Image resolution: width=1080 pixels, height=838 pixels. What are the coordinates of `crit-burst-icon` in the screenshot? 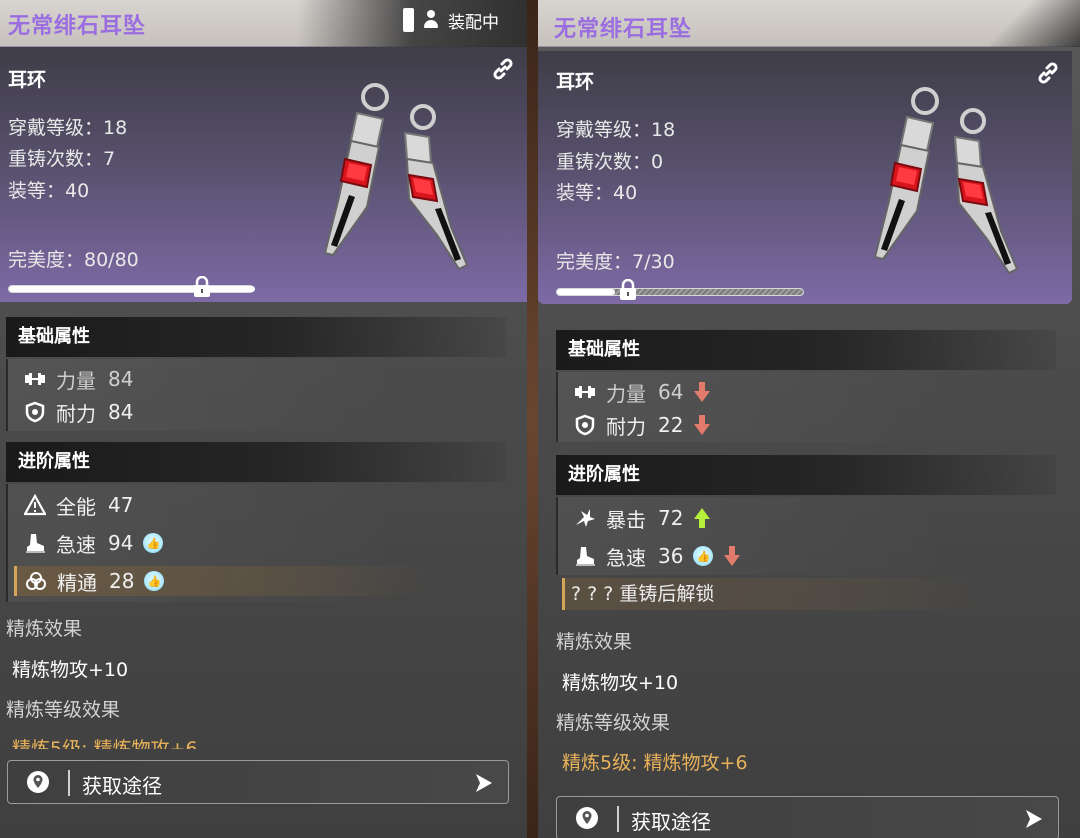 It's located at (585, 518).